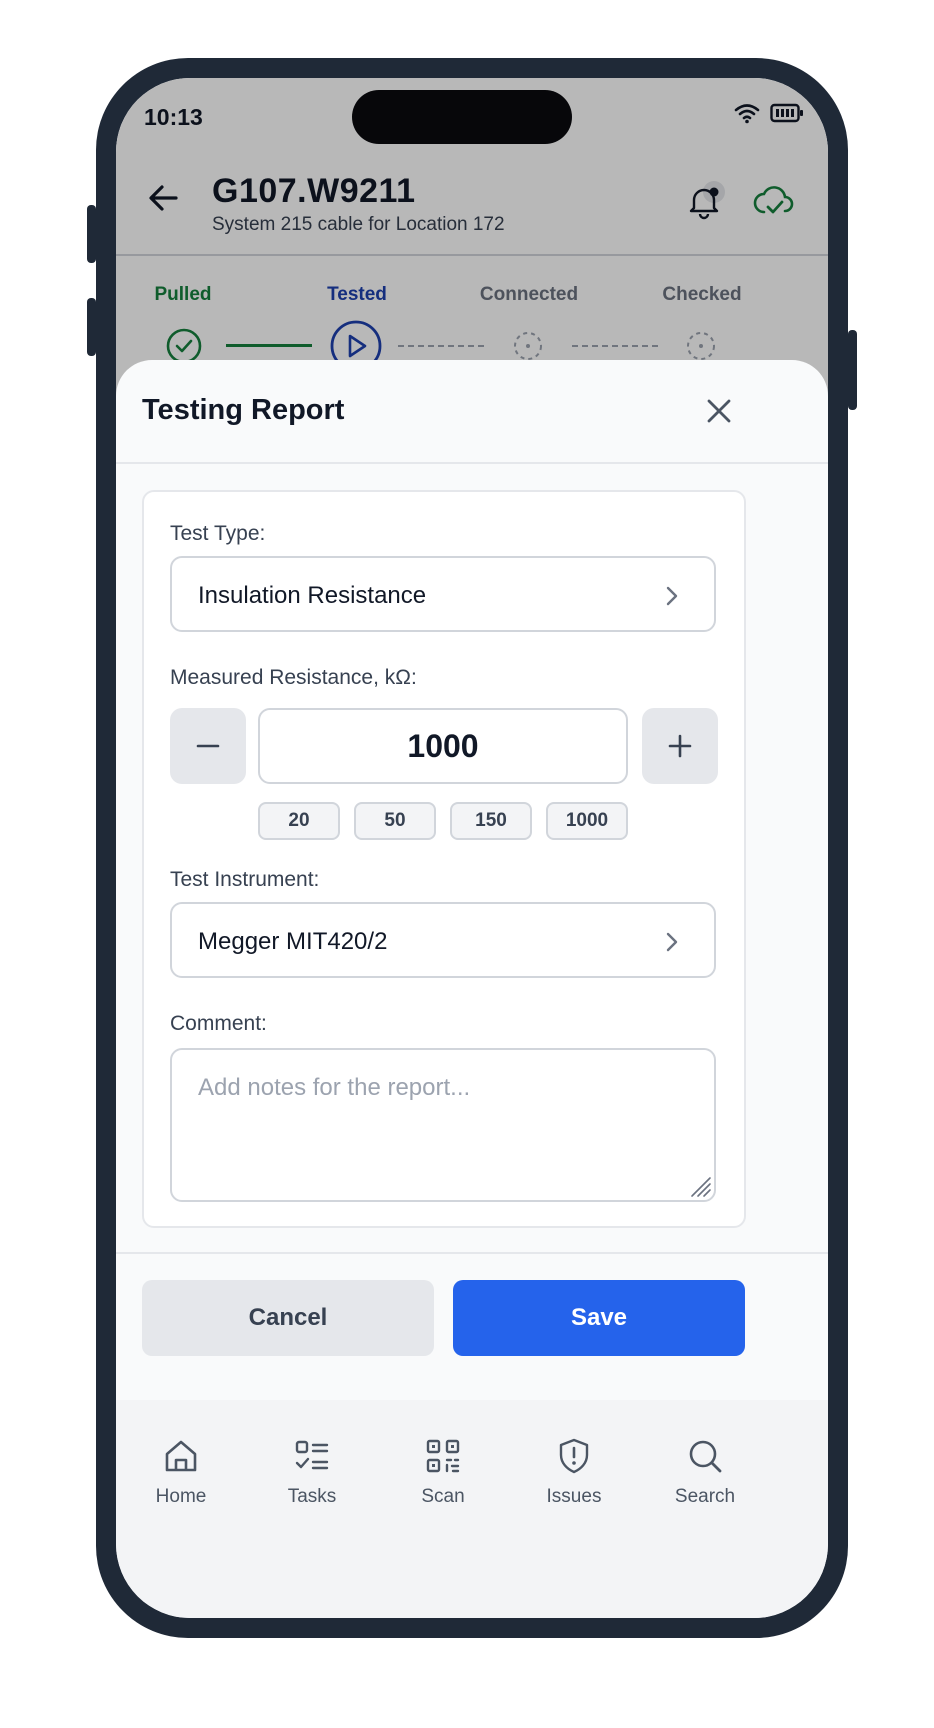  I want to click on qr-icon, so click(443, 1456).